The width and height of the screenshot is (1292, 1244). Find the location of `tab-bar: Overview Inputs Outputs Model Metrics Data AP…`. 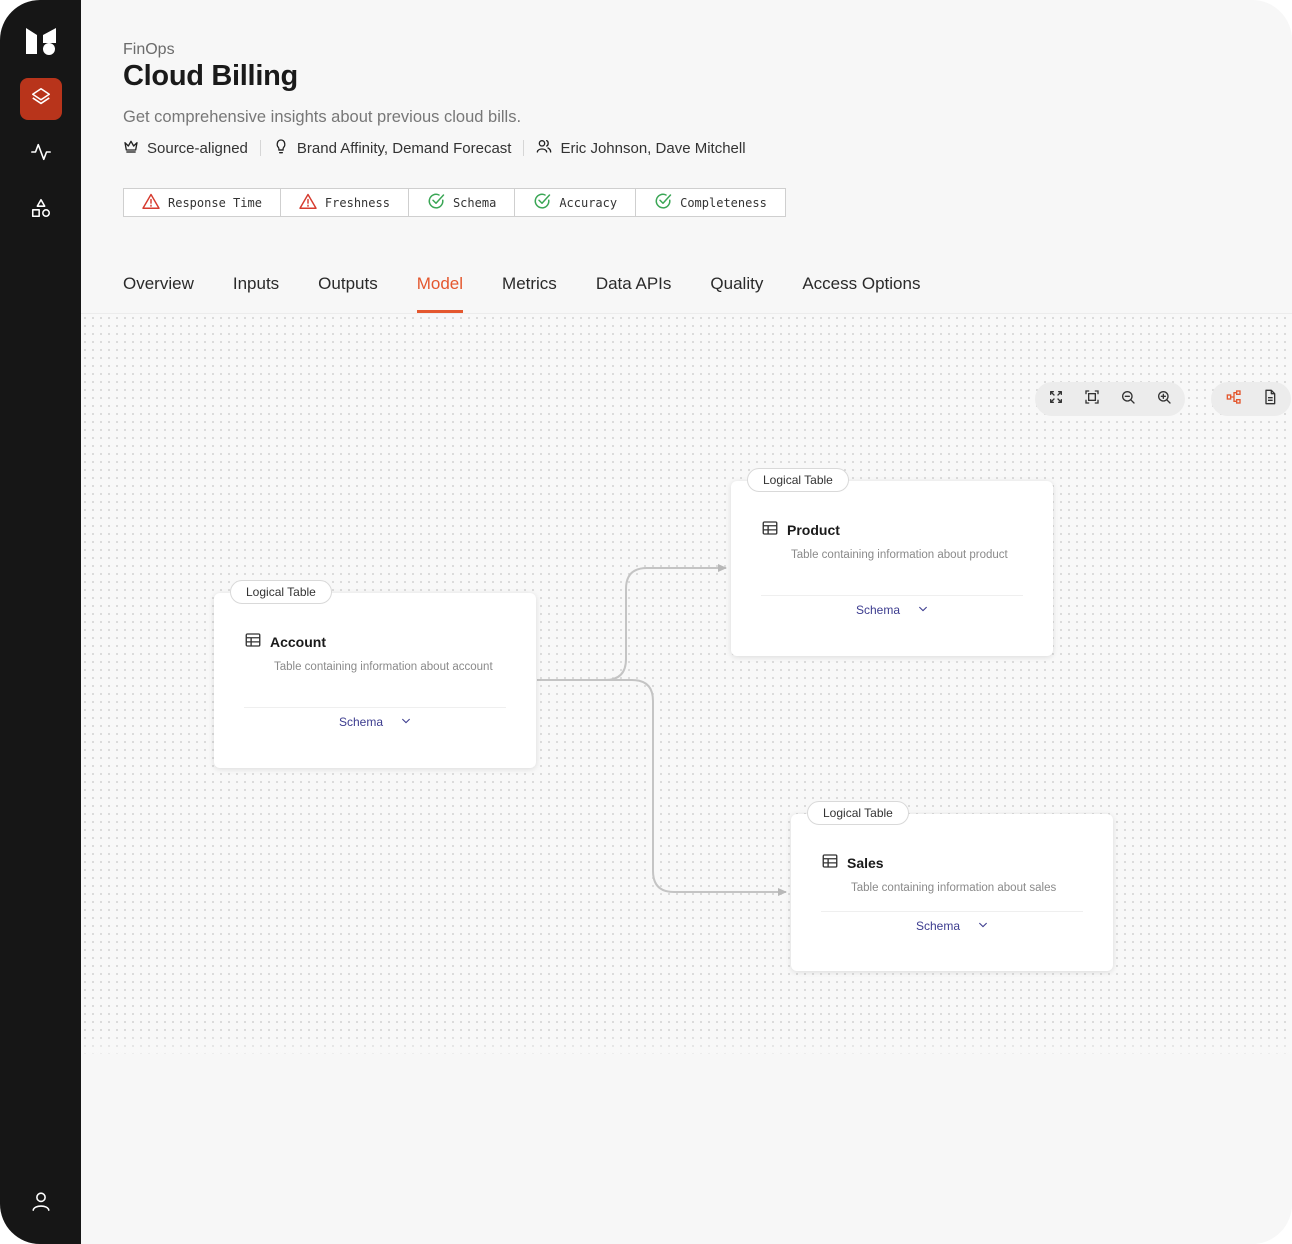

tab-bar: Overview Inputs Outputs Model Metrics Data AP… is located at coordinates (541, 291).